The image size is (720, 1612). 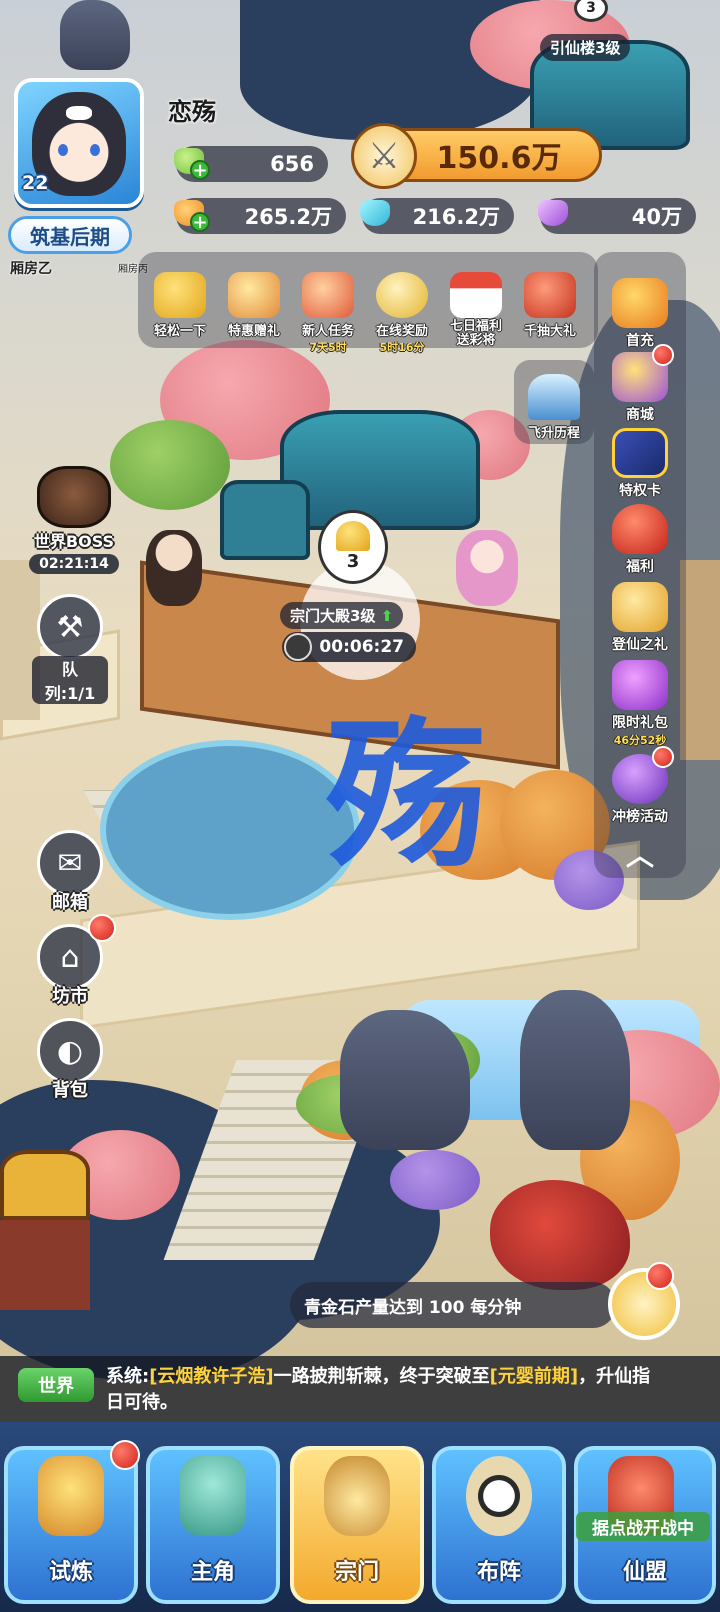 I want to click on spirit-fruit-bar: + 265.2万, so click(x=260, y=216).